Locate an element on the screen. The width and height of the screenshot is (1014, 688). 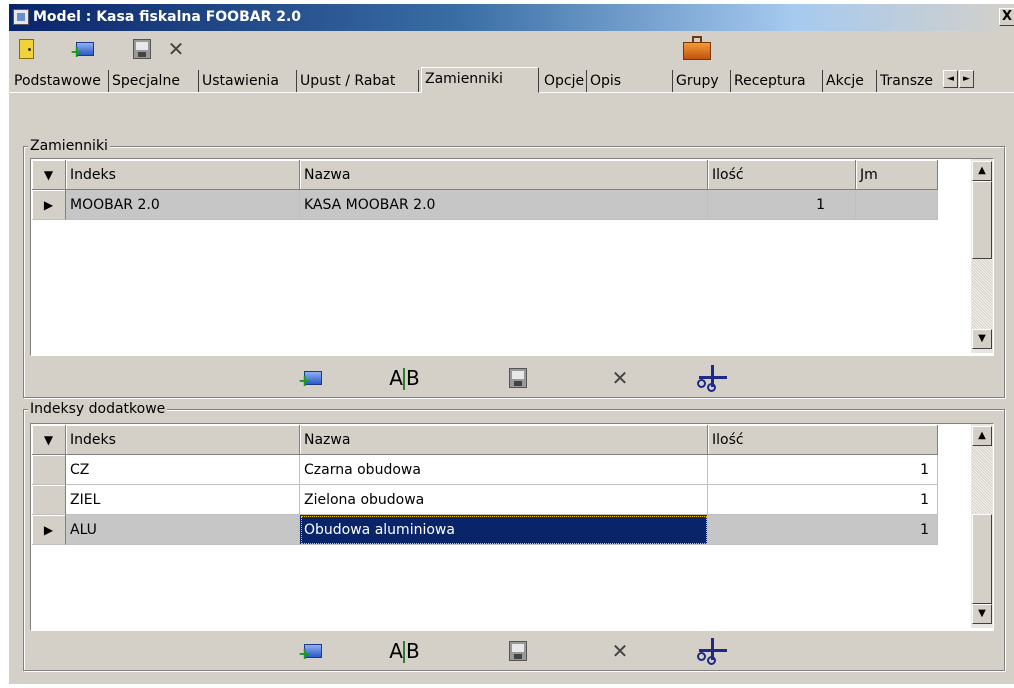
zamienniki-vertical-scrollbar: ▲ ▼ is located at coordinates (982, 256).